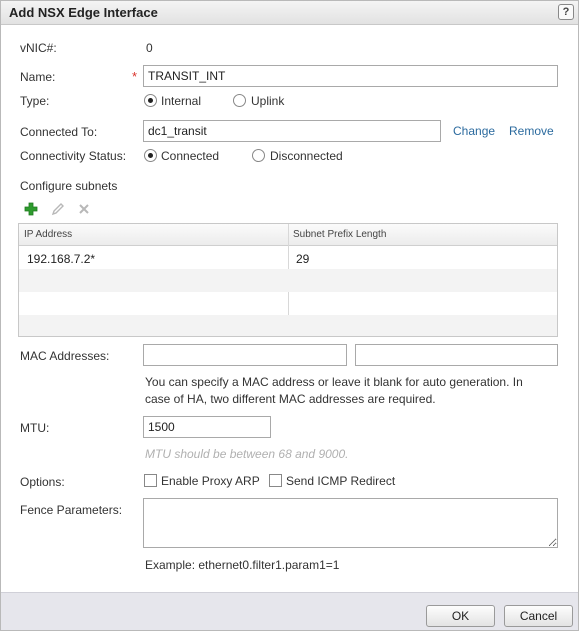  What do you see at coordinates (247, 454) in the screenshot?
I see `mtu-hint: MTU should be between 68 and 9000.` at bounding box center [247, 454].